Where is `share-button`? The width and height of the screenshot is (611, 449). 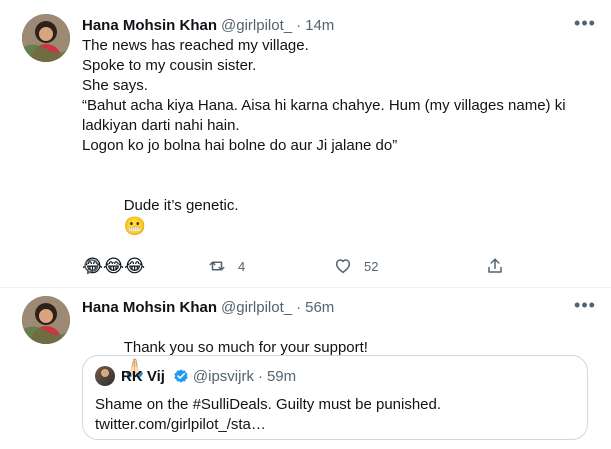 share-button is located at coordinates (495, 266).